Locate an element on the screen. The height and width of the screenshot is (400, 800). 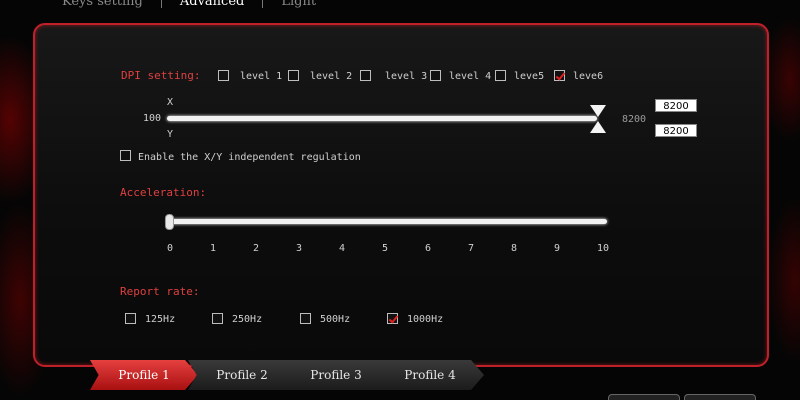
acceleration-tick-label: 3 is located at coordinates (299, 248).